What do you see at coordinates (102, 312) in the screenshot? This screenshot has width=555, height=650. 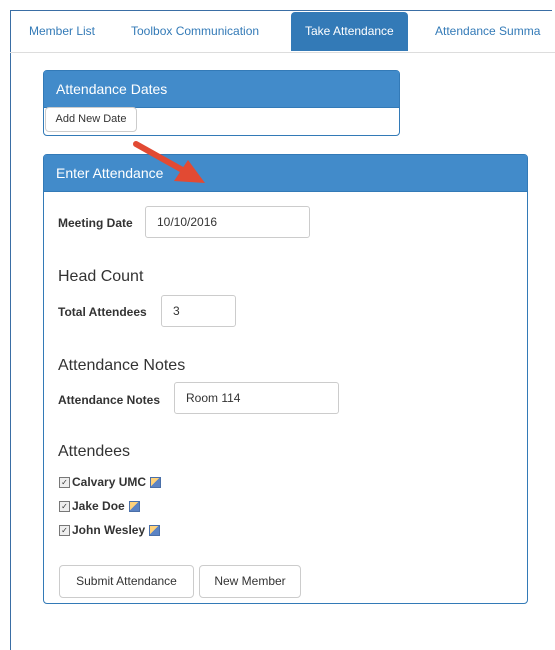 I see `total-attendees-label: Total Attendees` at bounding box center [102, 312].